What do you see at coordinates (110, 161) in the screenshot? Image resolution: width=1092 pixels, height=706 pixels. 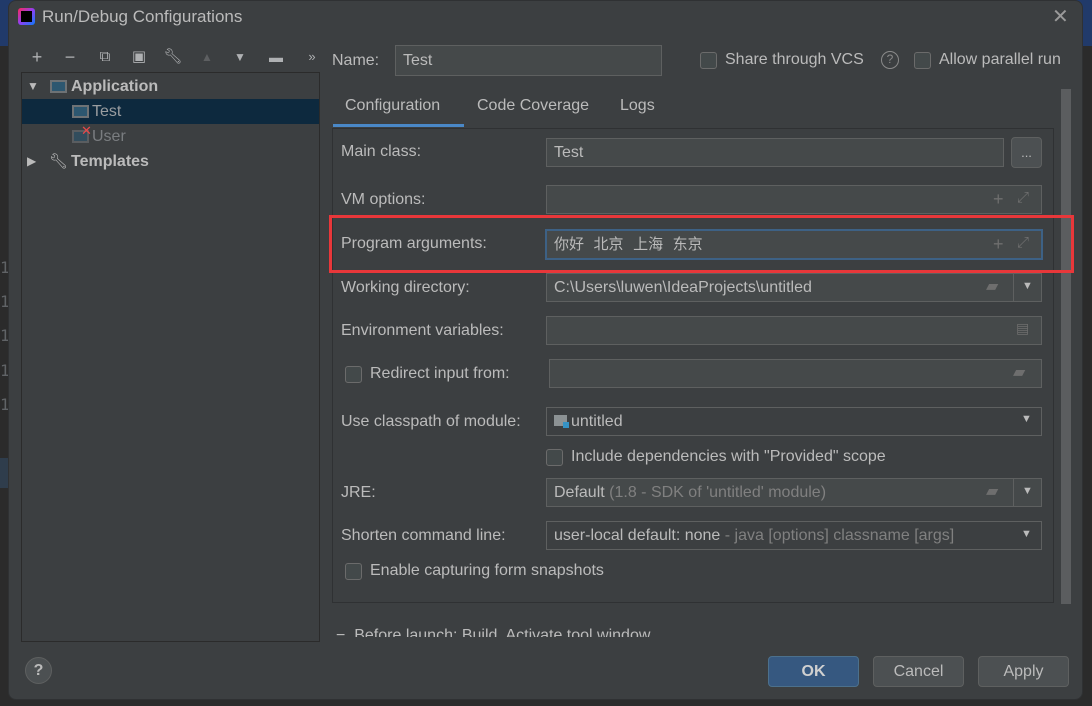 I see `tree-label: Templates` at bounding box center [110, 161].